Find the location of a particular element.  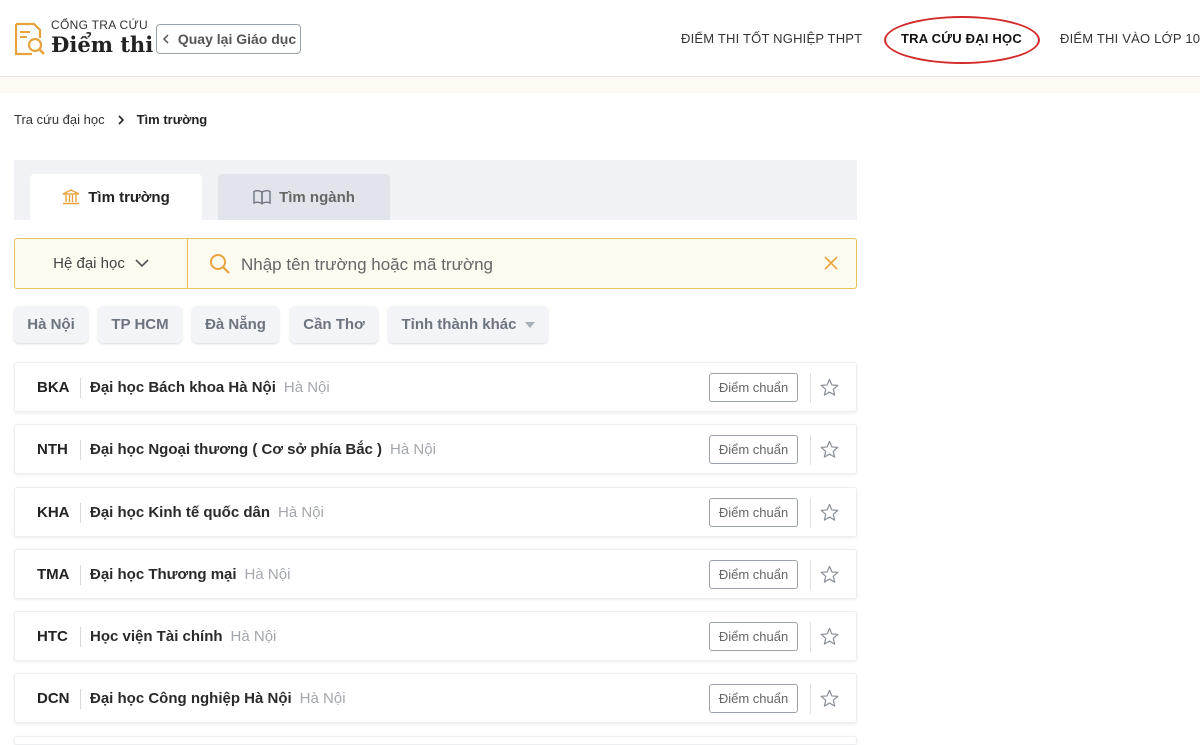

tab-find-major-label: Tìm ngành is located at coordinates (317, 197).